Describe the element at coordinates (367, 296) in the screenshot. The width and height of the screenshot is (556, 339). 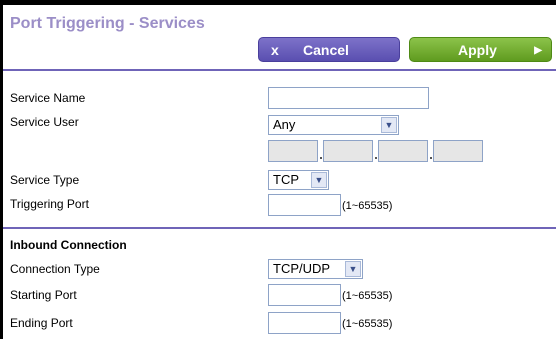
I see `starting-port-range: (1~65535)` at that location.